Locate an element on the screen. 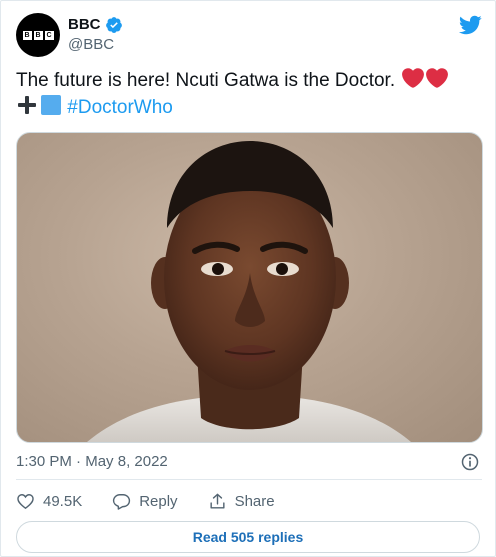 The image size is (496, 557). reply-bubble-icon is located at coordinates (122, 501).